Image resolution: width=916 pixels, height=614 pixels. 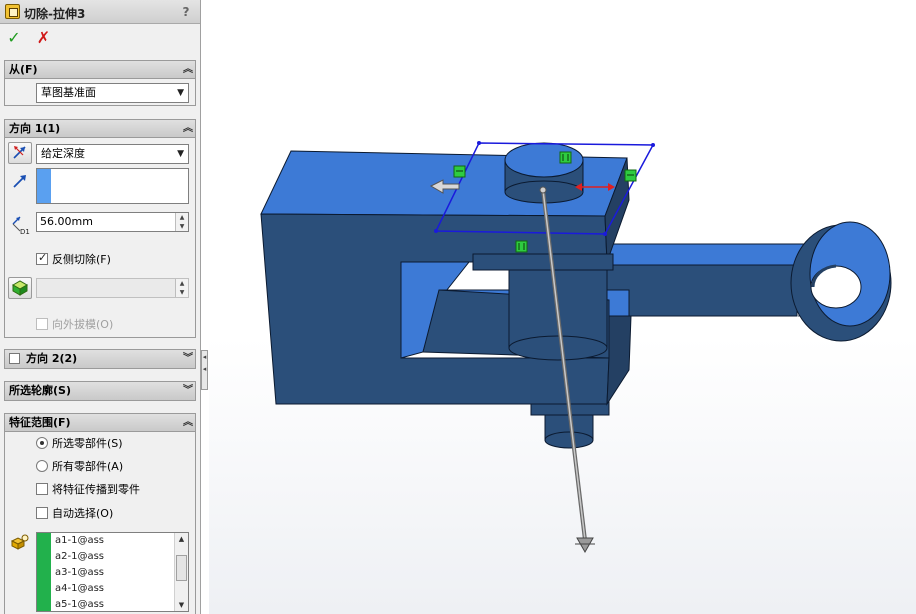 What do you see at coordinates (42, 258) in the screenshot?
I see `checkbox-checked-icon` at bounding box center [42, 258].